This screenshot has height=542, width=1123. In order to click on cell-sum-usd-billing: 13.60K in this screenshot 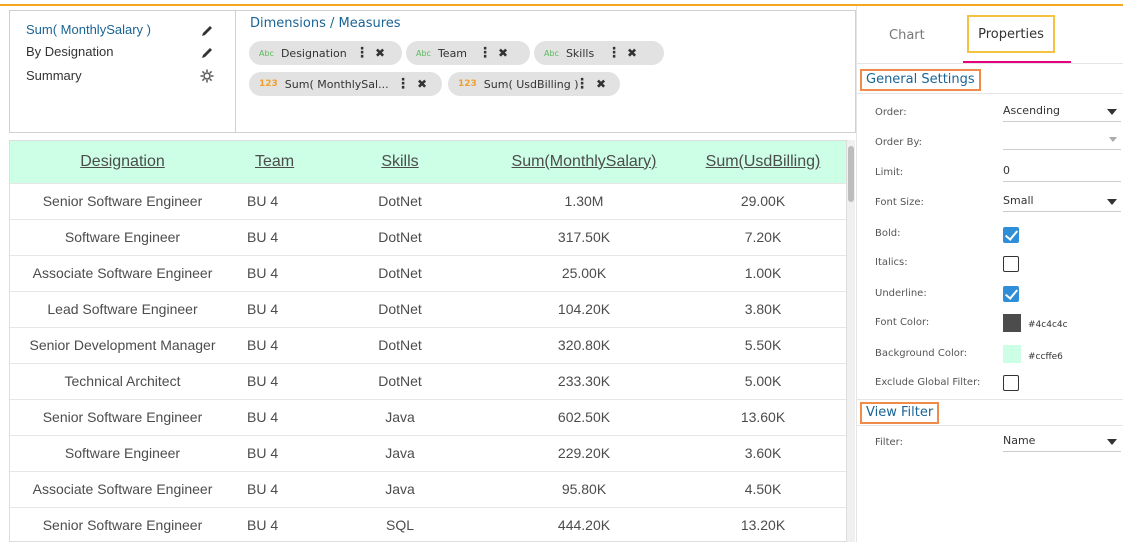, I will do `click(762, 416)`.